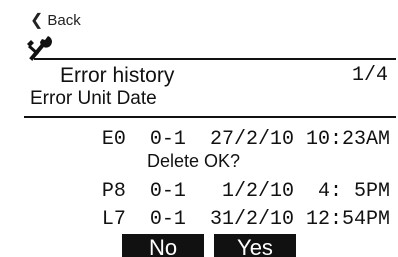 The height and width of the screenshot is (257, 398). Describe the element at coordinates (93, 98) in the screenshot. I see `column-headers: Error Unit Date` at that location.